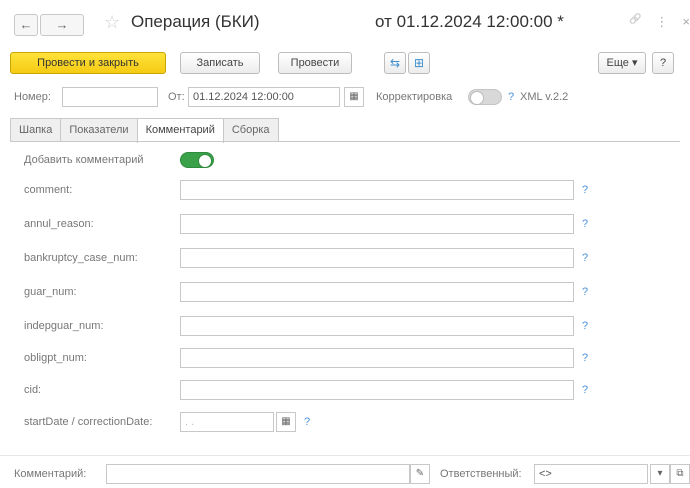 The height and width of the screenshot is (488, 690). Describe the element at coordinates (84, 160) in the screenshot. I see `add-comment-label: Добавить комментарий` at that location.